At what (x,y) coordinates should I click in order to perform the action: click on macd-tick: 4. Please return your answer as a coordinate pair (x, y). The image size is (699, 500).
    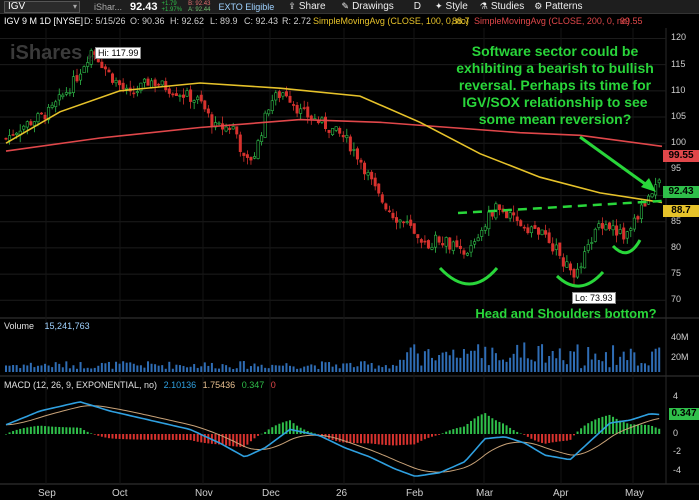
    Looking at the image, I should click on (676, 396).